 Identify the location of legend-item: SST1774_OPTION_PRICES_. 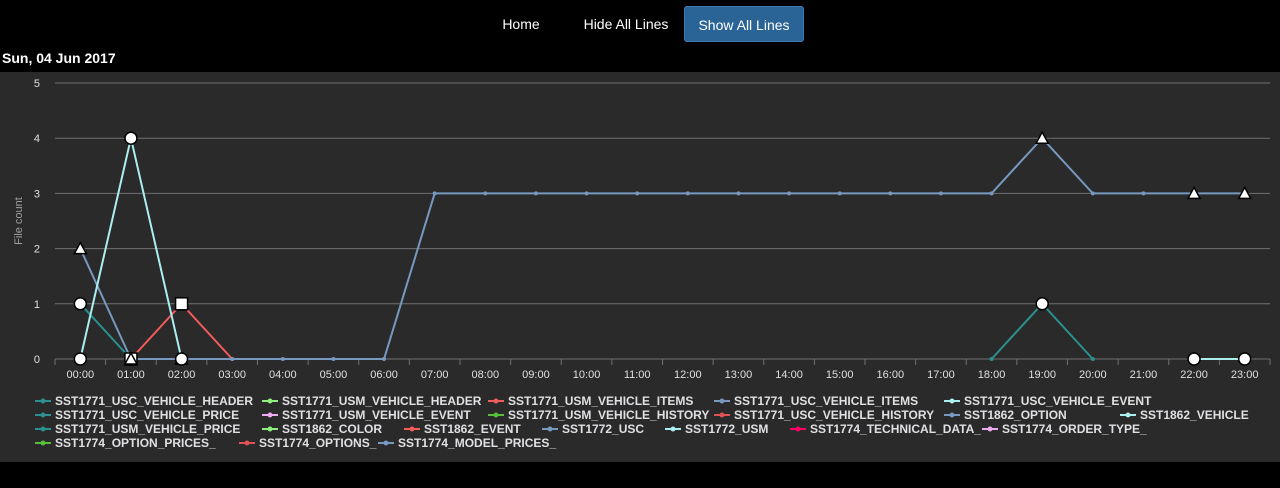
(125, 443).